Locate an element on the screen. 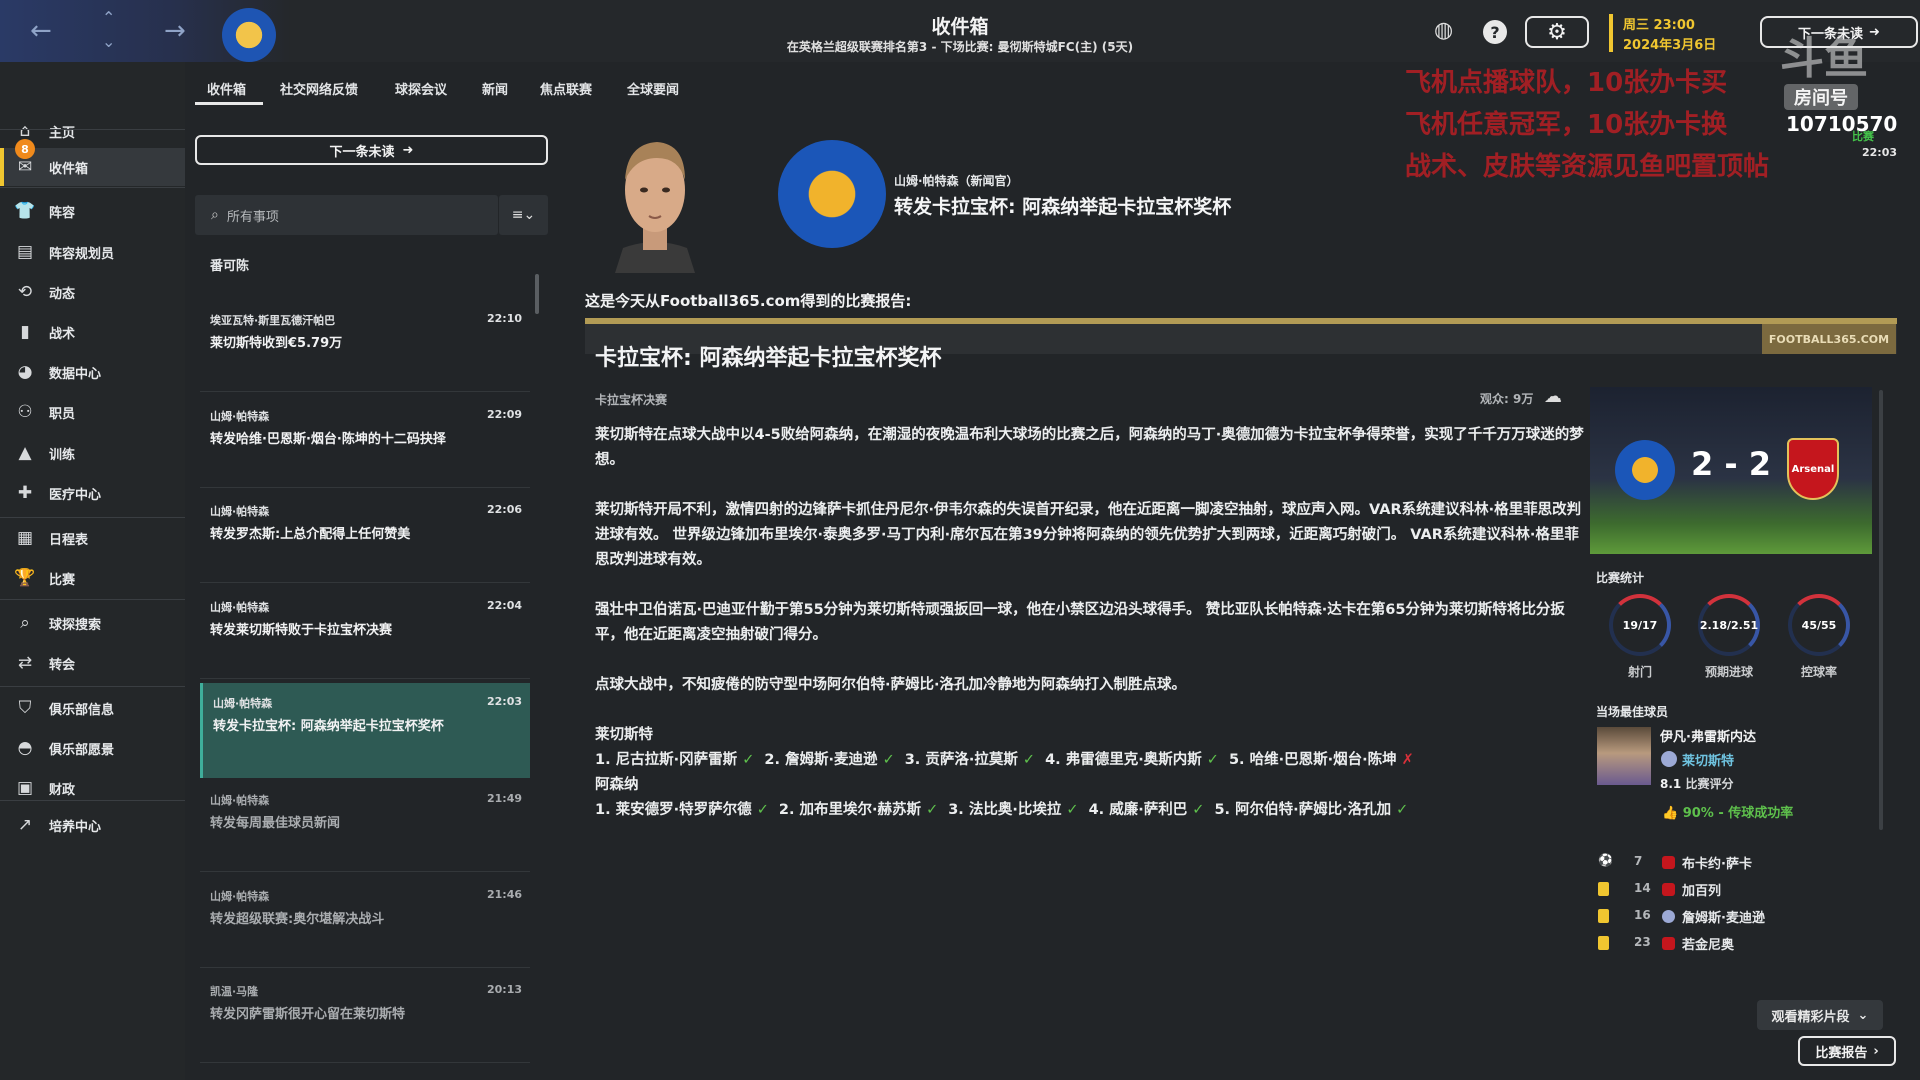  search-input: ⌕ 所有事项 is located at coordinates (346, 215).